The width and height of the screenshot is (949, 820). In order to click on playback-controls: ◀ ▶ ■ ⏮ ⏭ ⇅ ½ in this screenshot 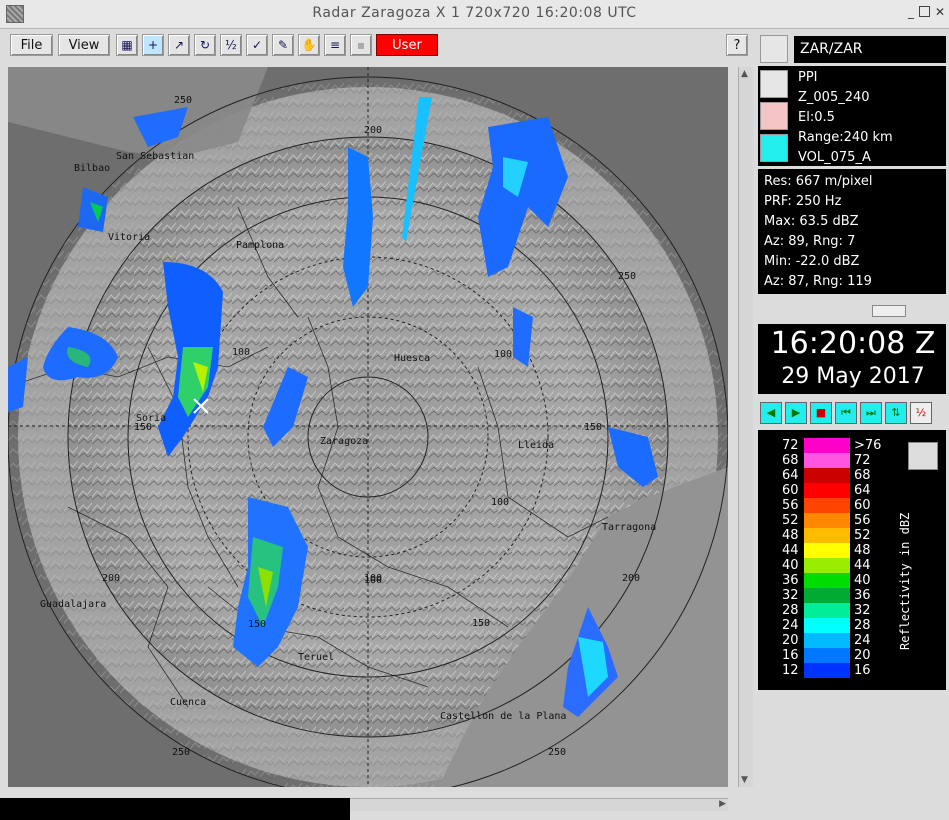, I will do `click(853, 413)`.